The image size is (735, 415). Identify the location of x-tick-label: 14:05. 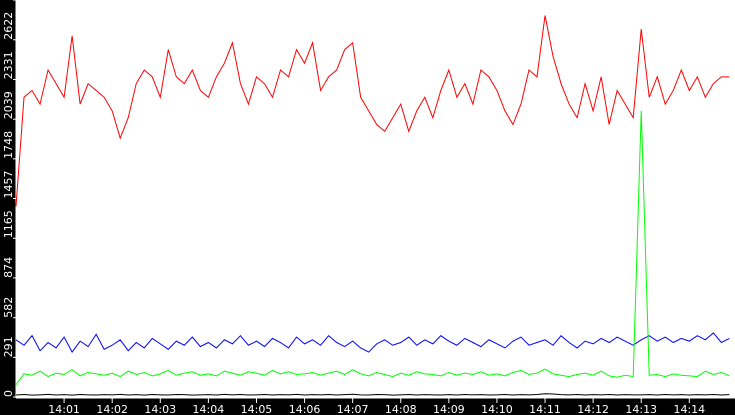
(257, 409).